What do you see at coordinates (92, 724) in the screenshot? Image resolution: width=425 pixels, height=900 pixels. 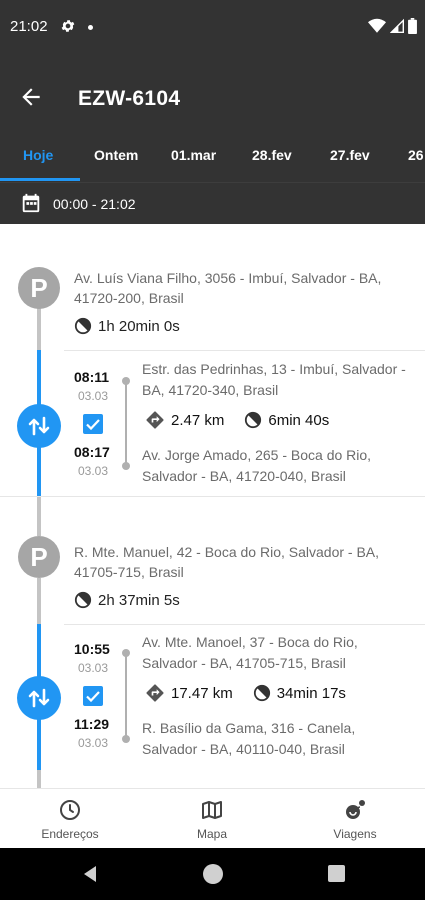 I see `trip-end-time: 11:29` at bounding box center [92, 724].